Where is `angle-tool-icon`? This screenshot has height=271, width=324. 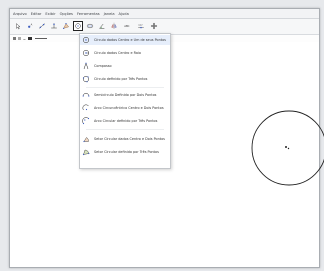 angle-tool-icon is located at coordinates (102, 26).